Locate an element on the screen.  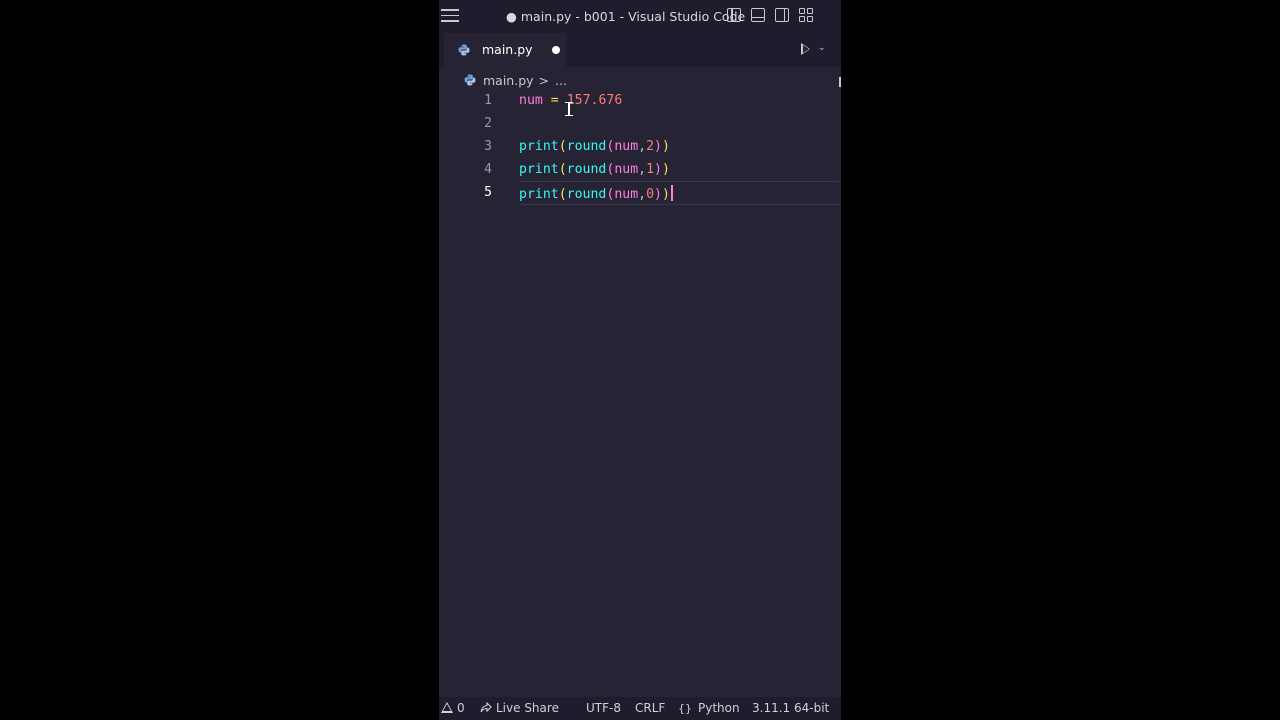
unsaved-changes-dot-icon is located at coordinates (556, 50).